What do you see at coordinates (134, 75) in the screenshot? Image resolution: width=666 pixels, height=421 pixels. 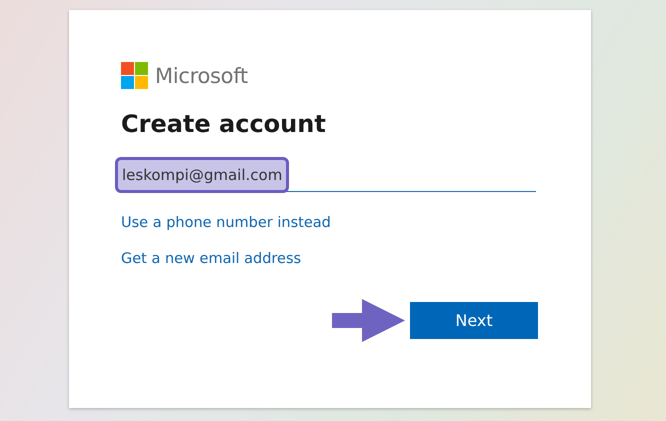 I see `windows-logo-icon` at bounding box center [134, 75].